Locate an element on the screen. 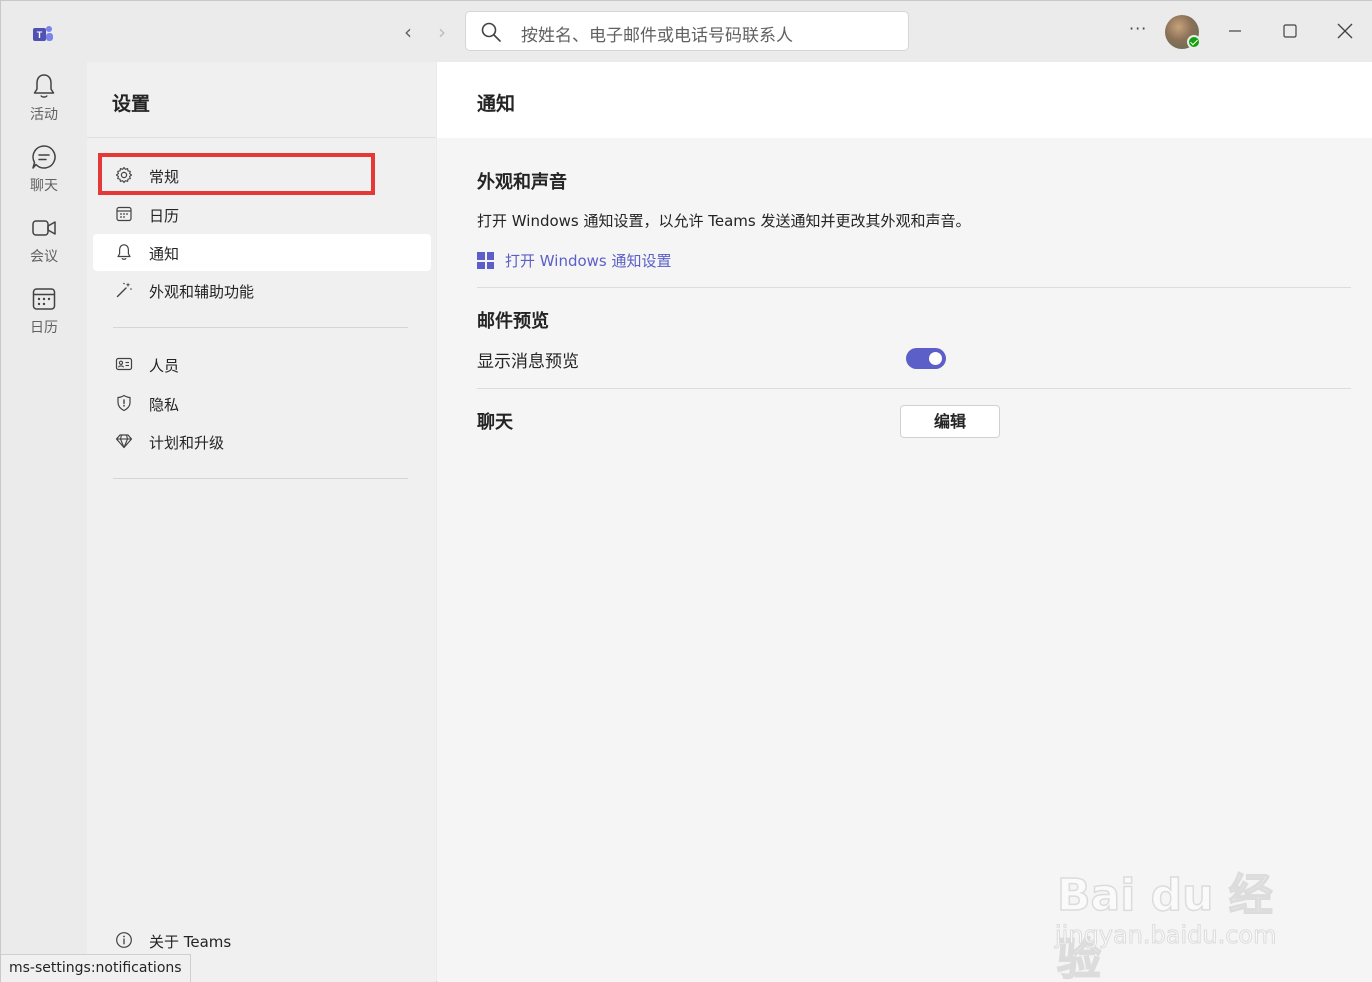  settings-item-label: 人员 is located at coordinates (164, 366).